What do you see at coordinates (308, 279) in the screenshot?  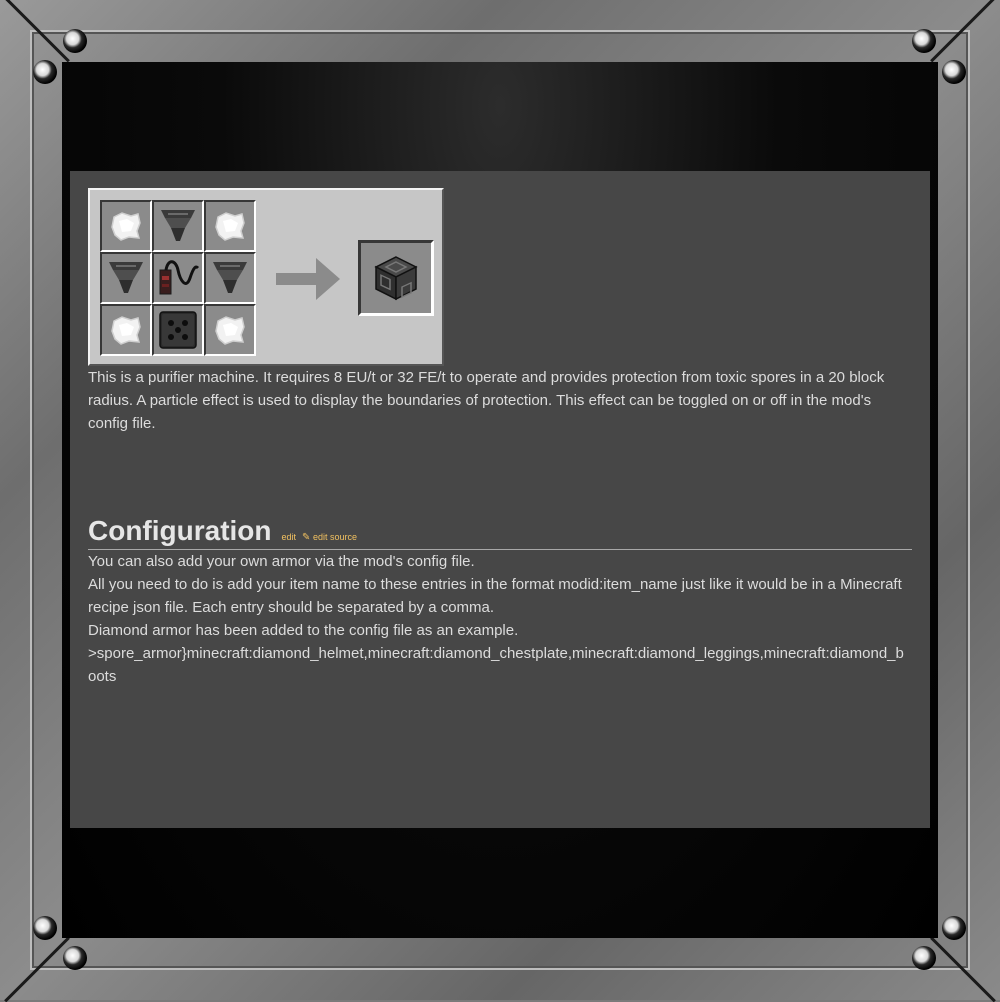 I see `arrow-right-icon` at bounding box center [308, 279].